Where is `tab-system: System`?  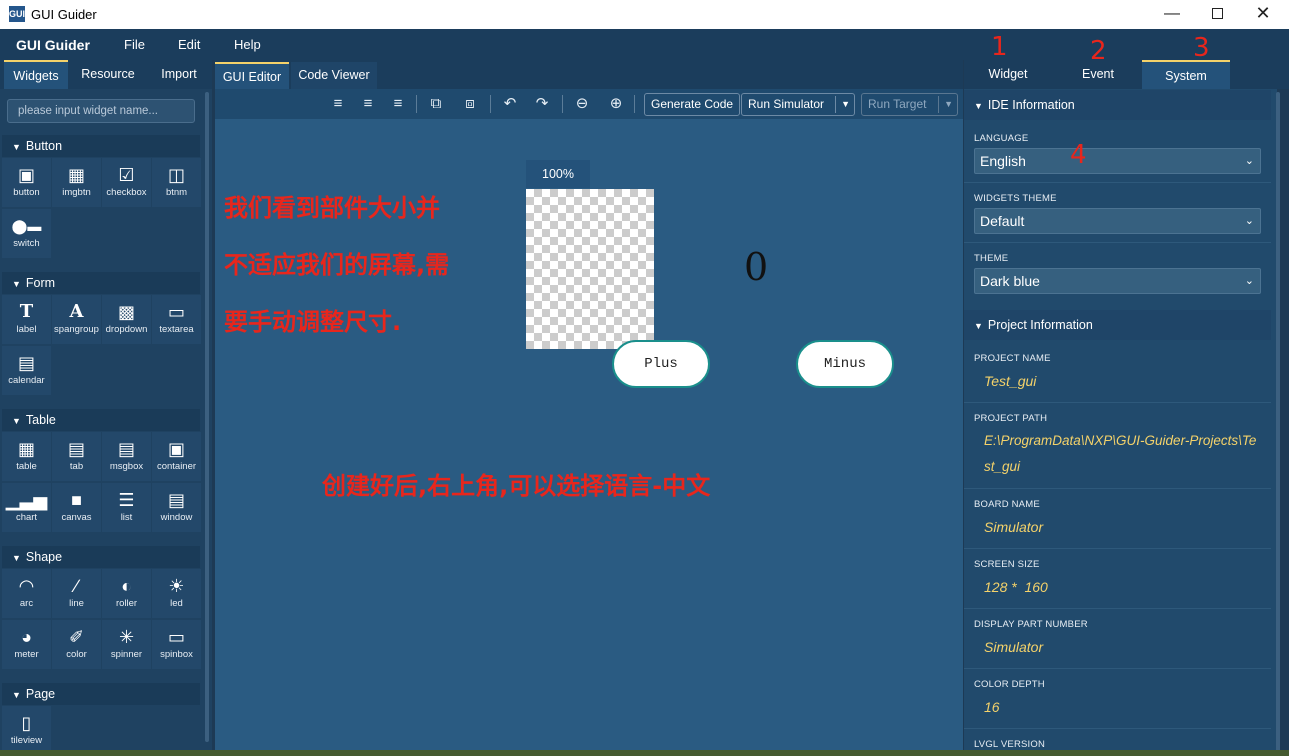
tab-system: System is located at coordinates (1186, 74).